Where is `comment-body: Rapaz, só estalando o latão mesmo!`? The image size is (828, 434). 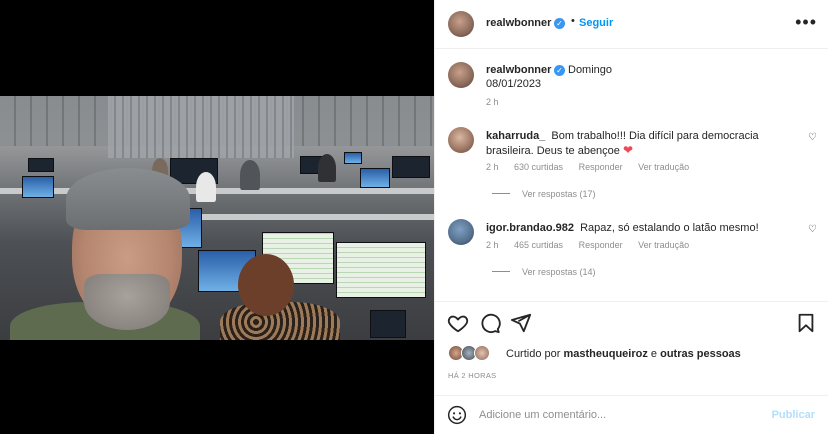
comment-body: Rapaz, só estalando o latão mesmo! is located at coordinates (669, 228).